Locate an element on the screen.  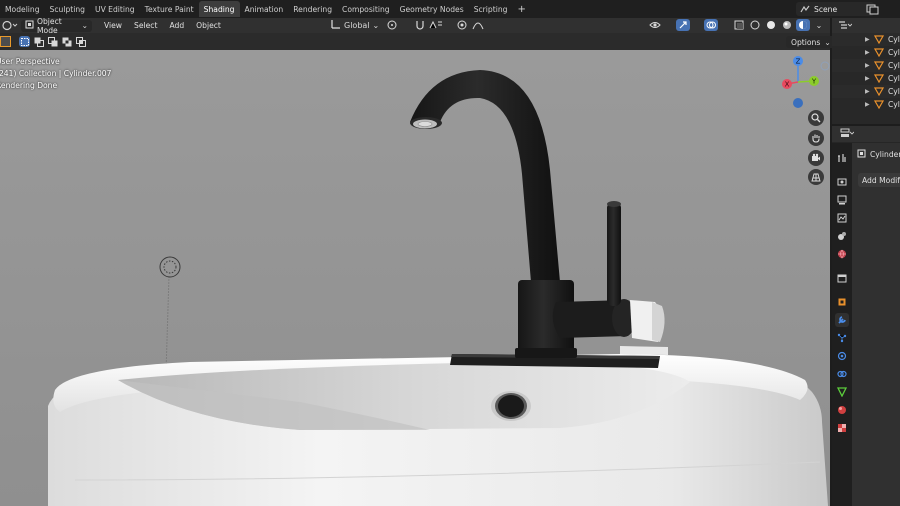
view-layer-icon is located at coordinates (873, 9).